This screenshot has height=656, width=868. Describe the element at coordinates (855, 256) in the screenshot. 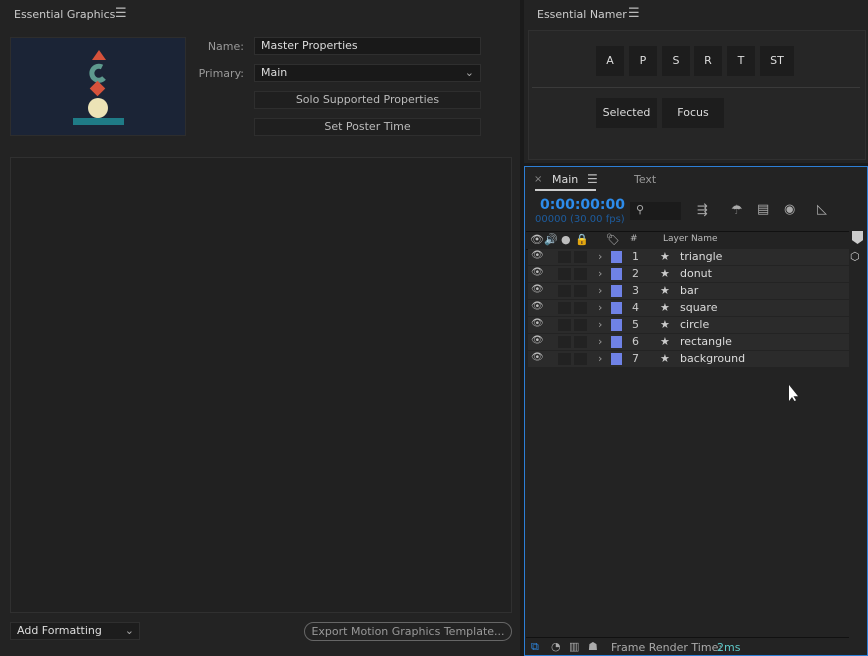

I see `shy-icon: ⬡` at that location.